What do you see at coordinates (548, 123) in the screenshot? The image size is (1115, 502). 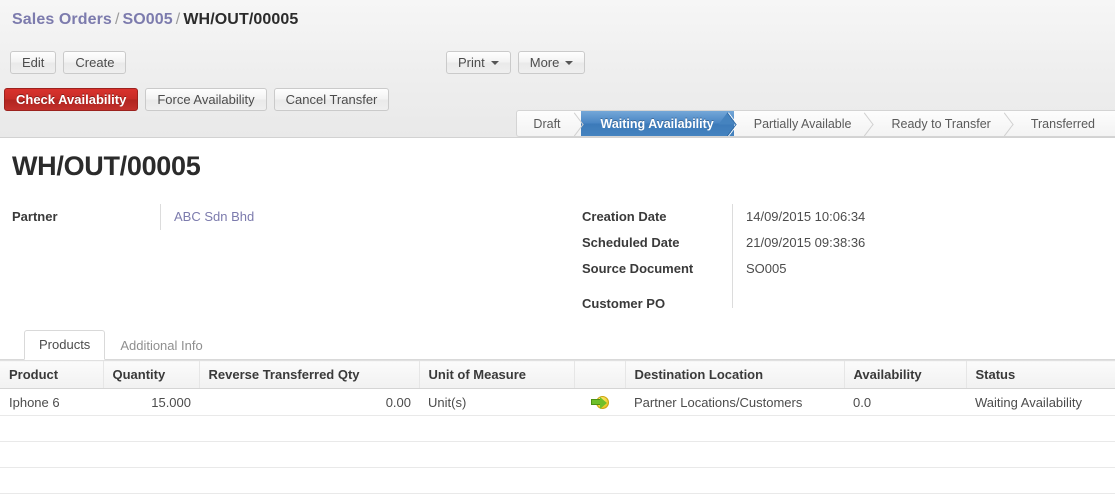 I see `status-step-draft: Draft` at bounding box center [548, 123].